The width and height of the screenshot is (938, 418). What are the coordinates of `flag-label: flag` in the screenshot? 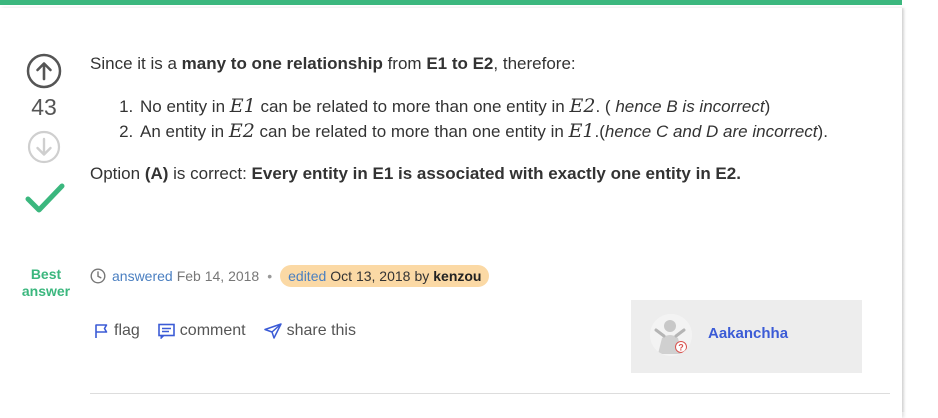 It's located at (127, 330).